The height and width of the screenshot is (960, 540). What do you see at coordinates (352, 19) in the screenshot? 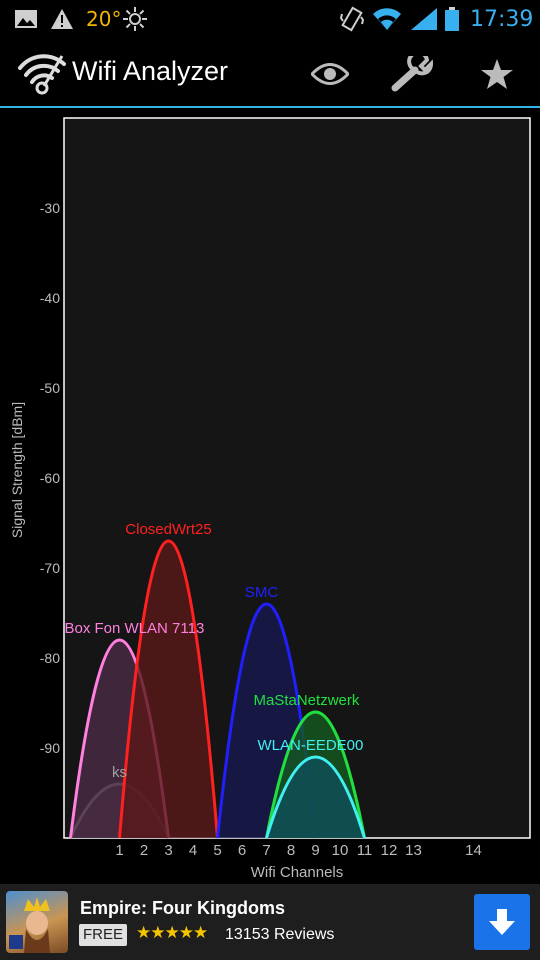
I see `vibrate-icon` at bounding box center [352, 19].